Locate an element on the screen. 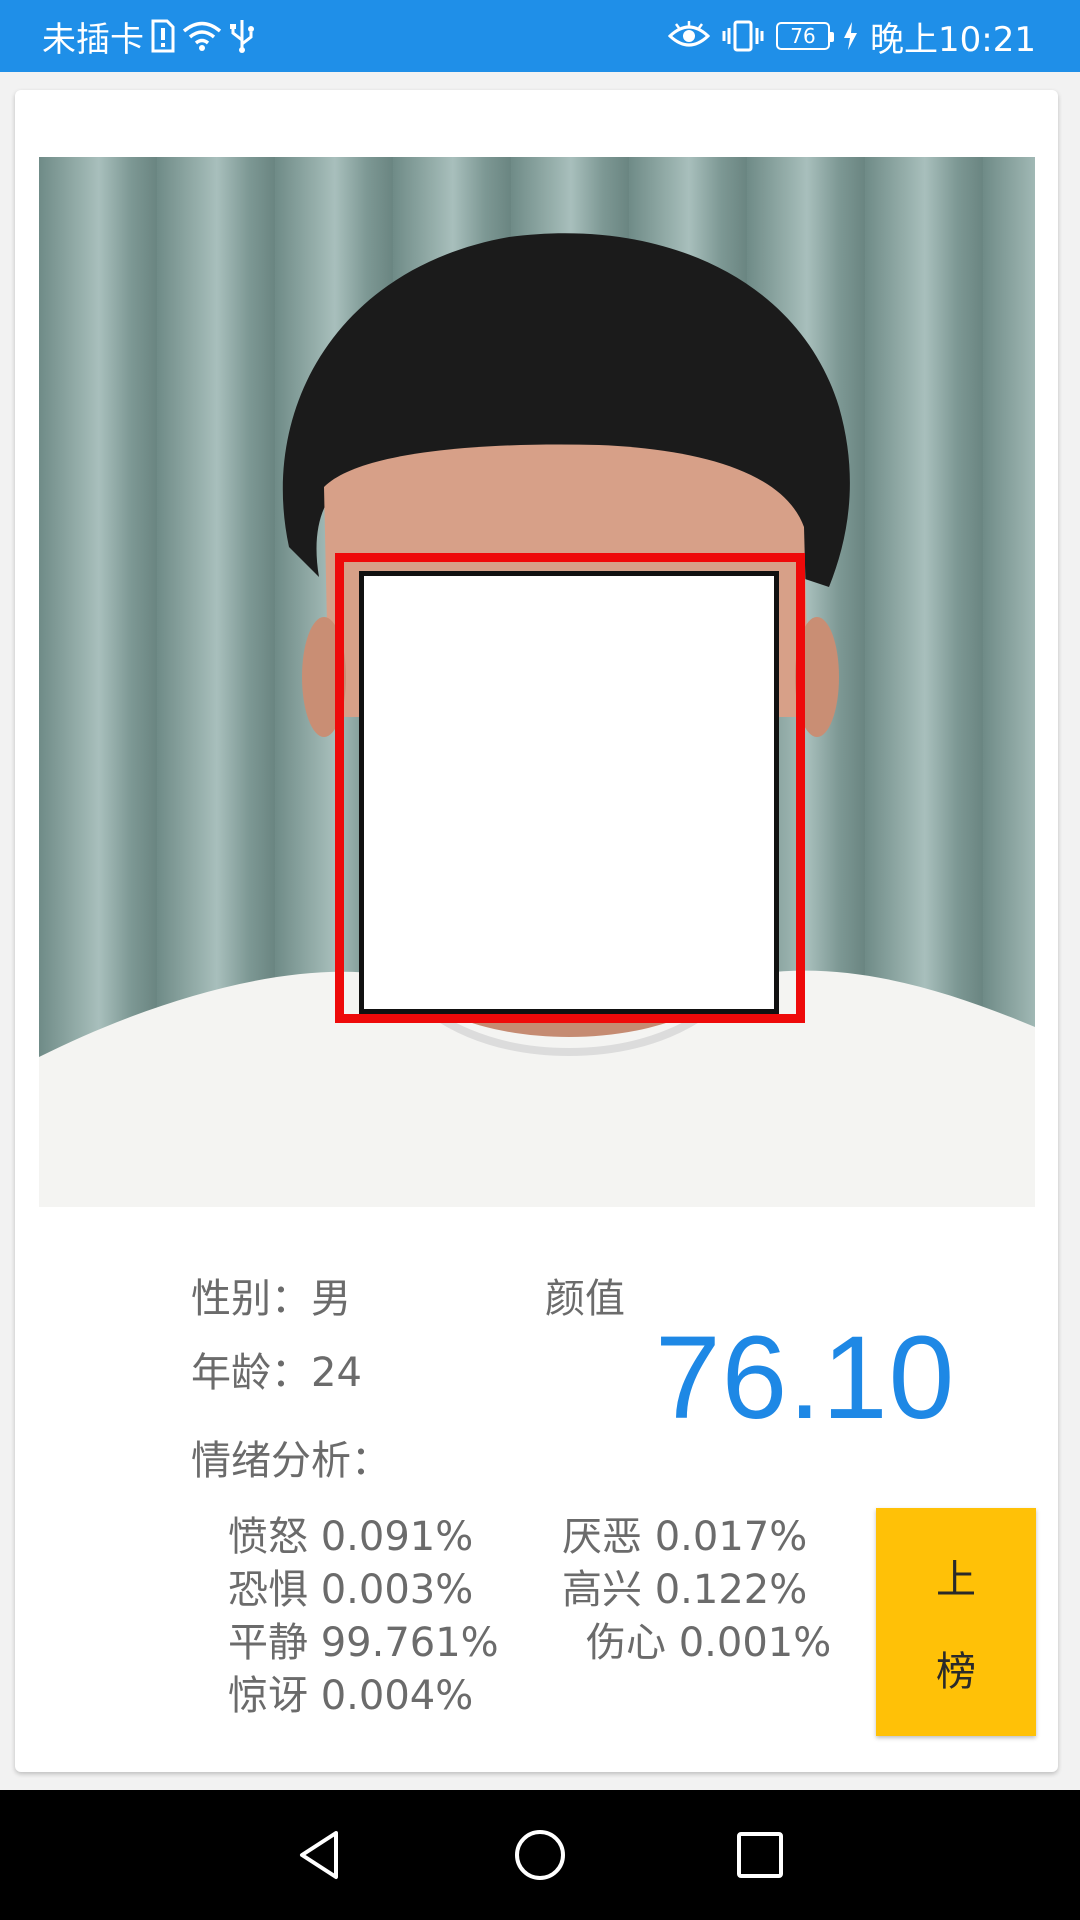 This screenshot has height=1920, width=1080. leaderboard-button-line1: 上 is located at coordinates (956, 1580).